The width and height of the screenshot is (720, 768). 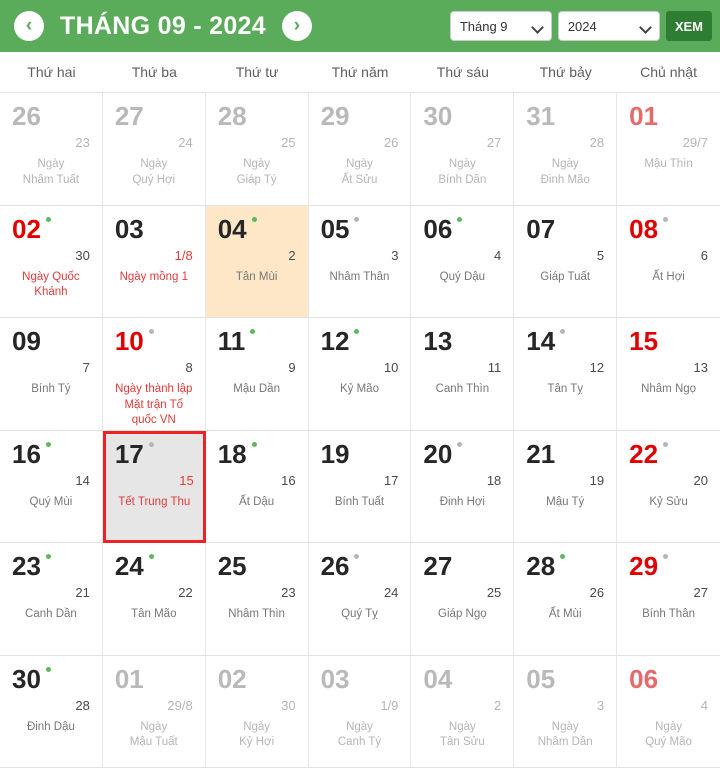 What do you see at coordinates (438, 678) in the screenshot?
I see `solar-day-number: 04` at bounding box center [438, 678].